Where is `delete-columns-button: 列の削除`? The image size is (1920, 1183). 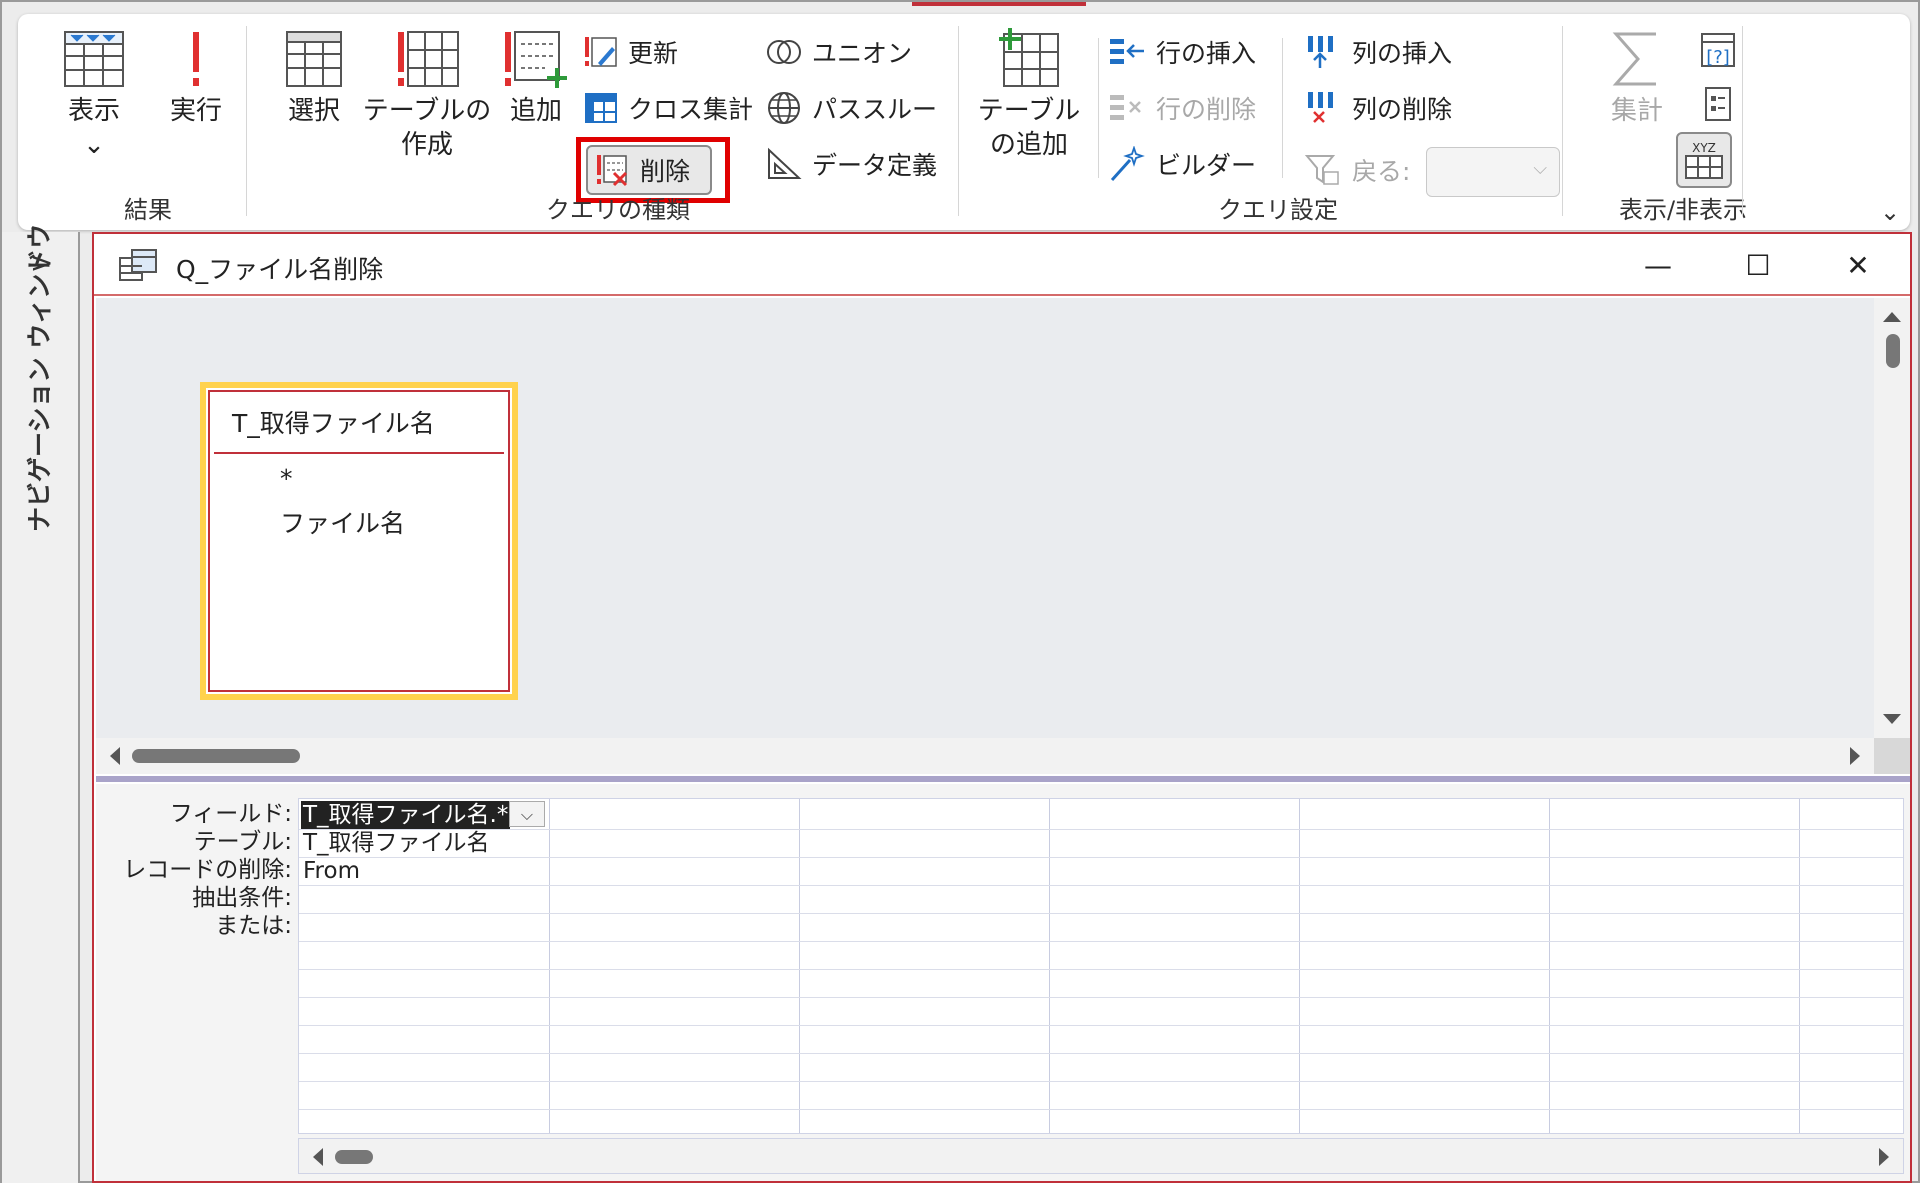
delete-columns-button: 列の削除 is located at coordinates (1378, 108).